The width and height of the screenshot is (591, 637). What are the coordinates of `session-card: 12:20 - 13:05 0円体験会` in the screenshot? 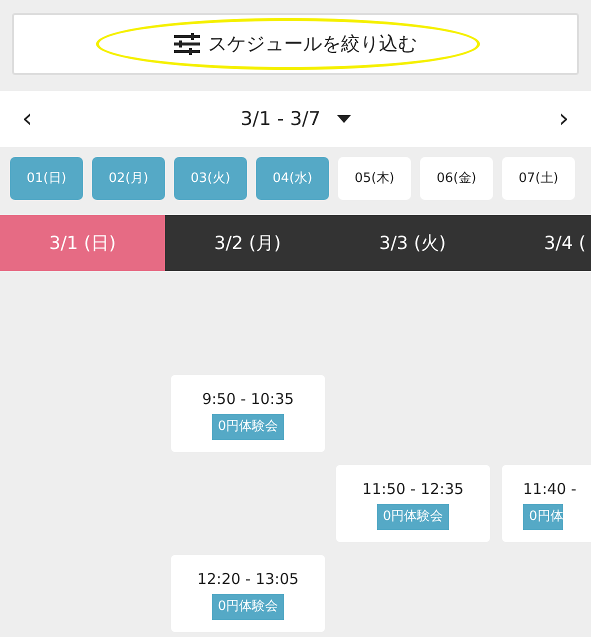 It's located at (248, 593).